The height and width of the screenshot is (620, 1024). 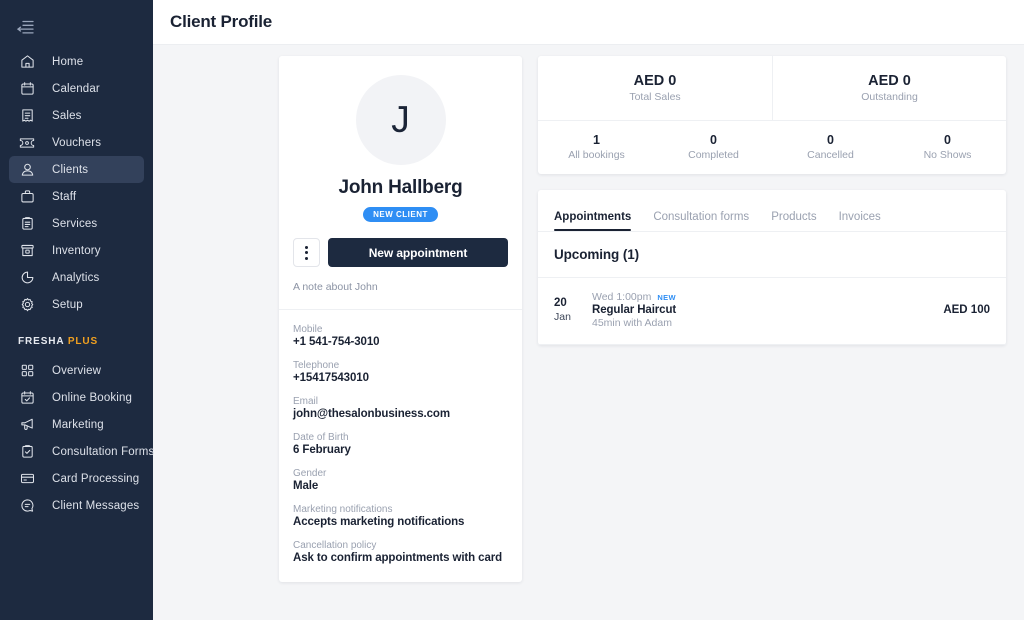 I want to click on sidebar-item-setup: Setup, so click(x=76, y=304).